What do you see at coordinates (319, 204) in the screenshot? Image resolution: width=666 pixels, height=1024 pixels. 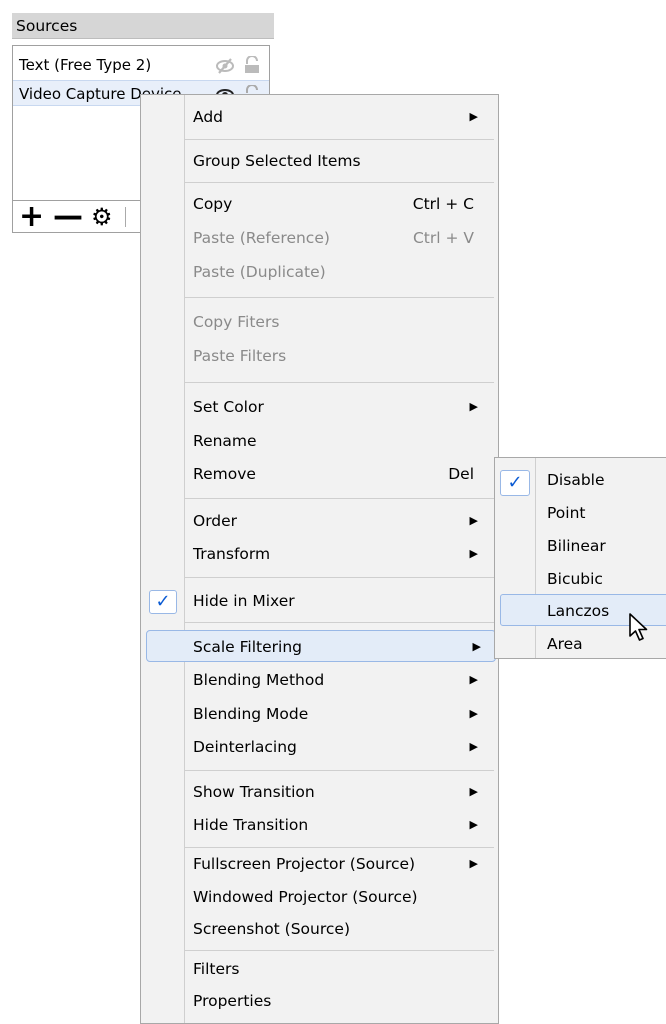 I see `menu-item-copy: Copy Ctrl + C` at bounding box center [319, 204].